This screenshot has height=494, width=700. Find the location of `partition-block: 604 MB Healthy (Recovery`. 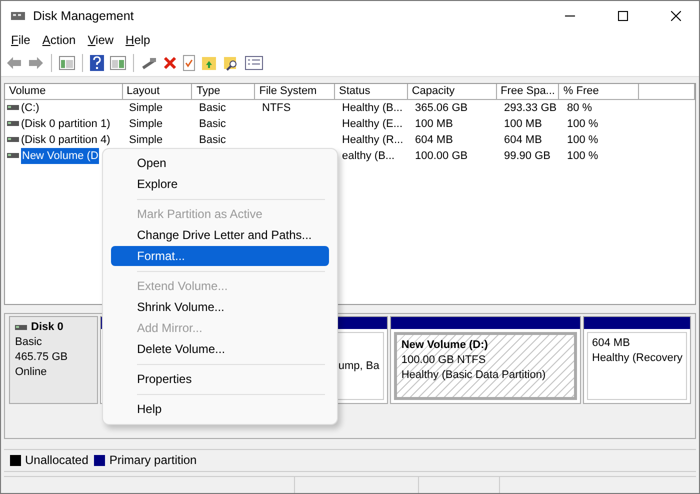

partition-block: 604 MB Healthy (Recovery is located at coordinates (637, 366).